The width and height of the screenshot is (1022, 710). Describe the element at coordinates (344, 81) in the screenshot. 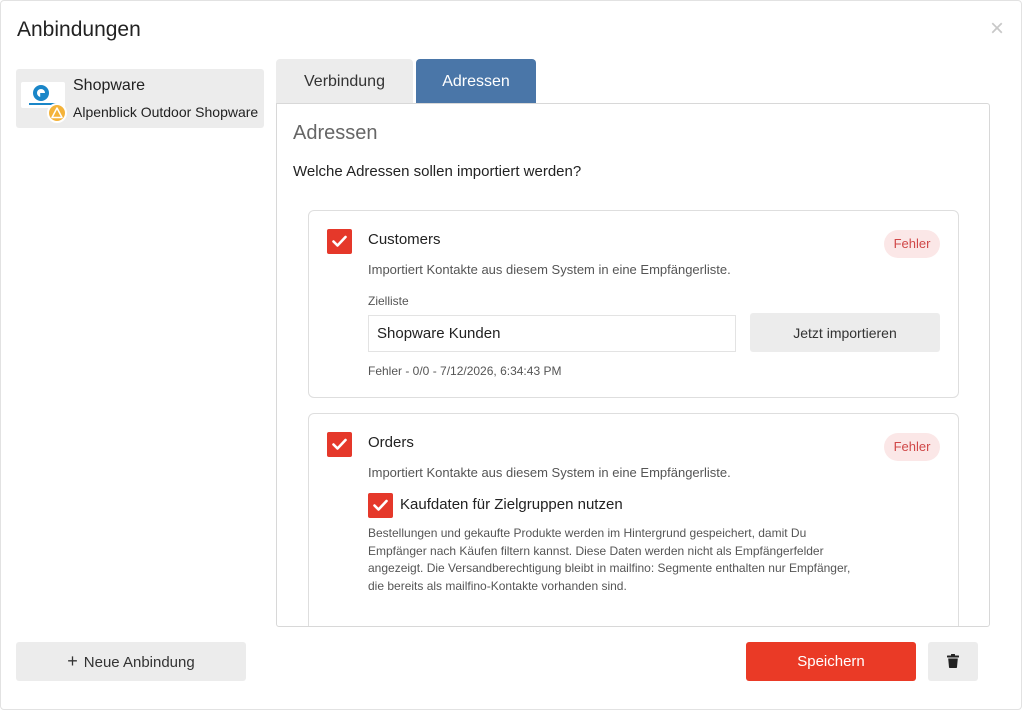

I see `tab-verbindung: Verbindung` at that location.